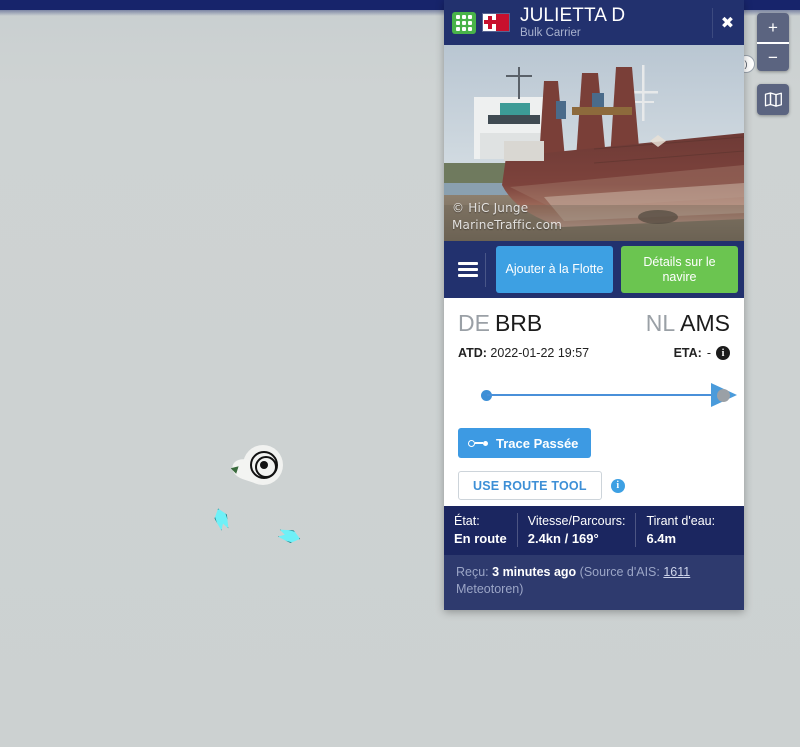 The image size is (800, 747). I want to click on past-track-button: Trace Passée, so click(525, 443).